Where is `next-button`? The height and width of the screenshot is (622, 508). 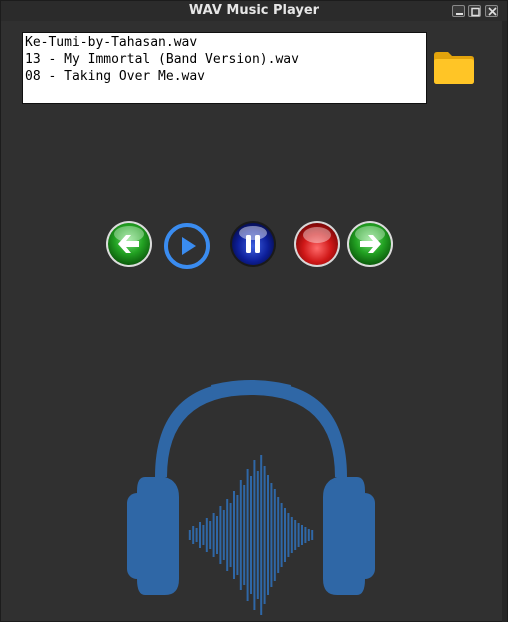 next-button is located at coordinates (370, 244).